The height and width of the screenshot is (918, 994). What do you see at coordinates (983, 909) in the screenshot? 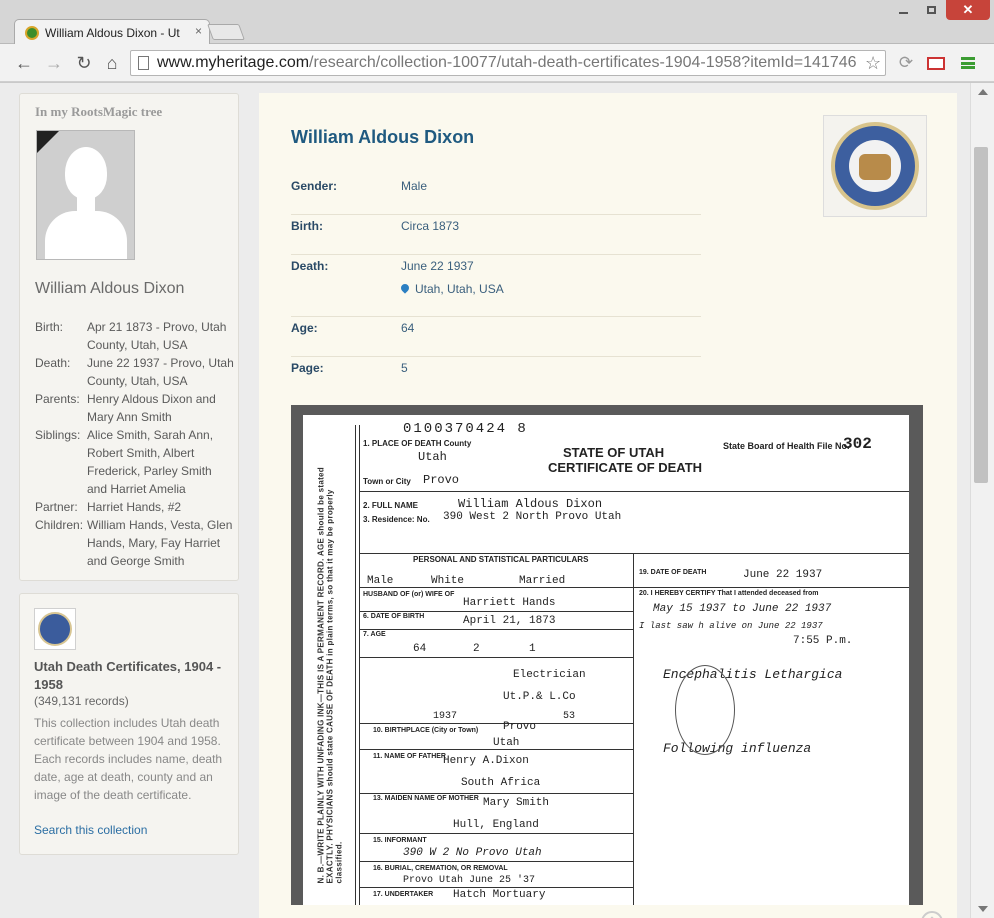
I see `scroll-down-icon` at bounding box center [983, 909].